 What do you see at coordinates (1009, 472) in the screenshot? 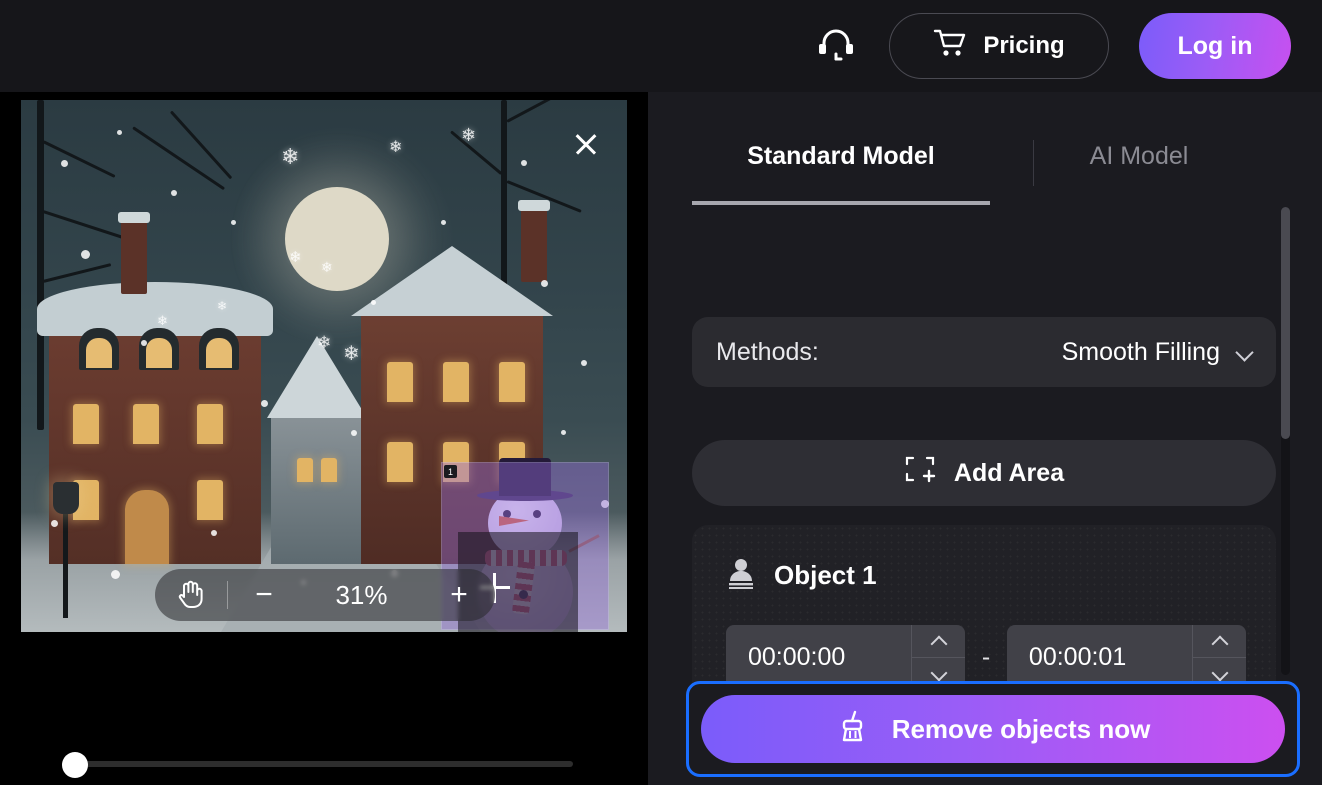
I see `add-area-label: Add Area` at bounding box center [1009, 472].